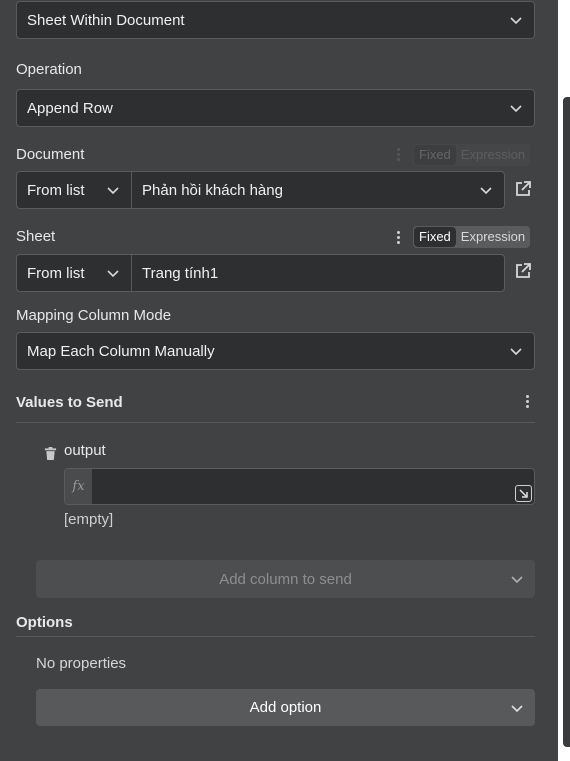 This screenshot has width=570, height=761. What do you see at coordinates (36, 236) in the screenshot?
I see `sheet-label: Sheet` at bounding box center [36, 236].